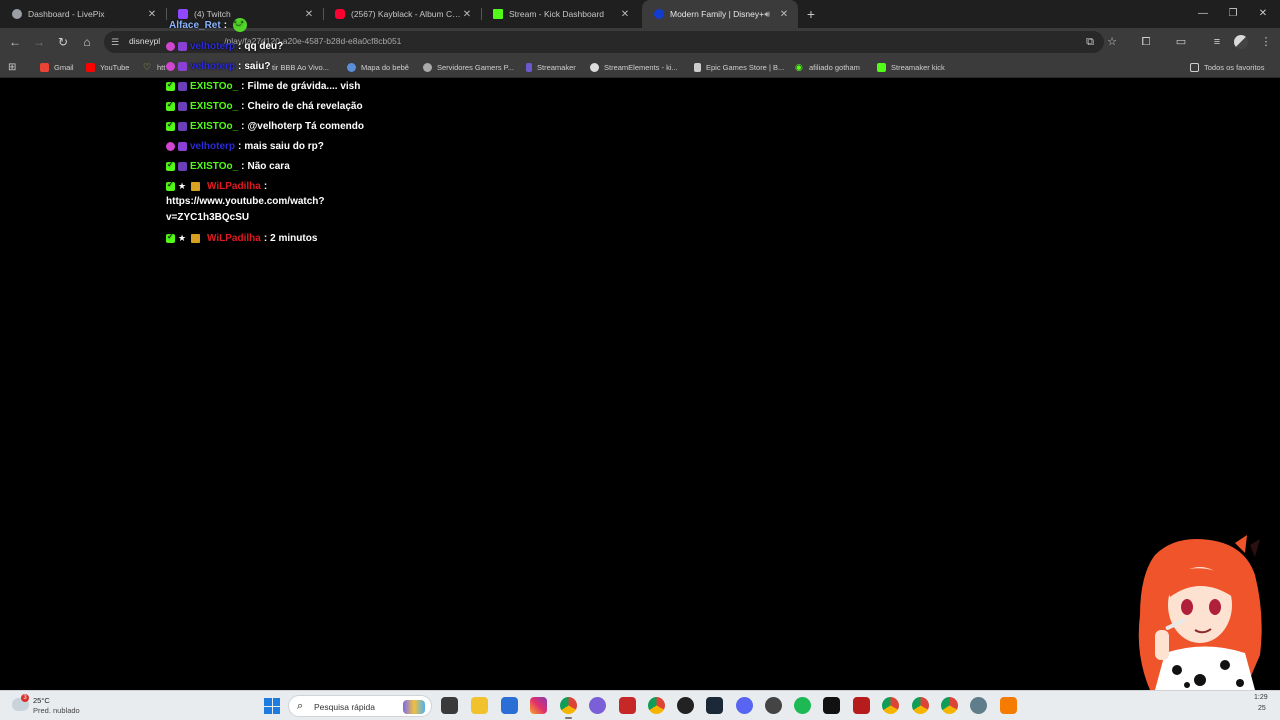 The image size is (1280, 720). I want to click on speaker-icon: 🔊︎, so click(767, 14).